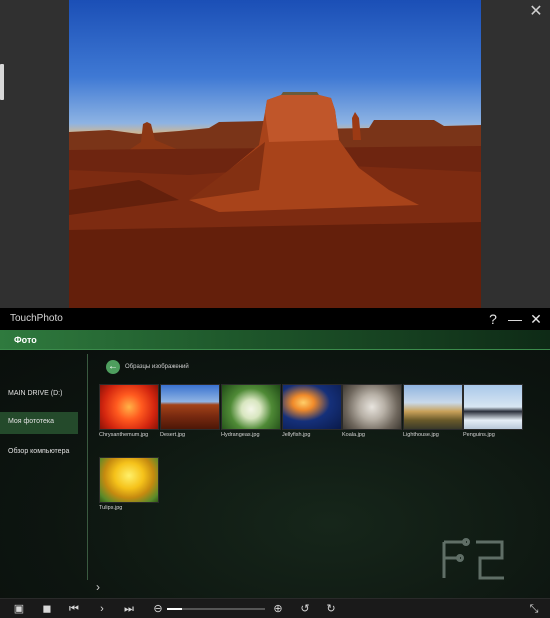 The image size is (550, 618). I want to click on help-button: ?, so click(493, 319).